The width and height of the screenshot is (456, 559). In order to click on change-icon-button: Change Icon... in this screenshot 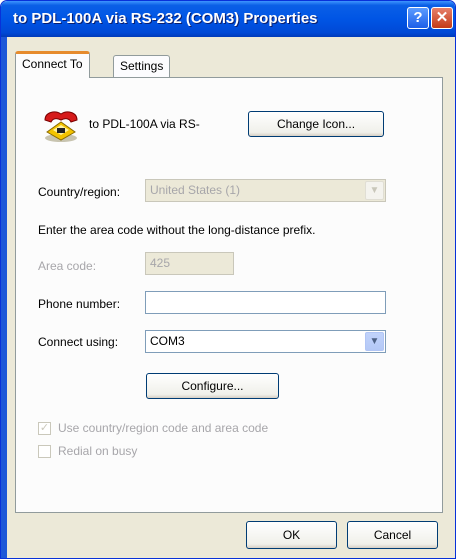, I will do `click(316, 124)`.